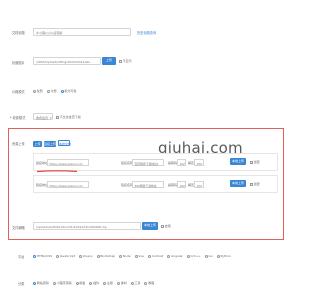 Image resolution: width=320 pixels, height=300 pixels. What do you see at coordinates (49, 33) in the screenshot?
I see `title-input-value: 乡小镇(公众)运营版` at bounding box center [49, 33].